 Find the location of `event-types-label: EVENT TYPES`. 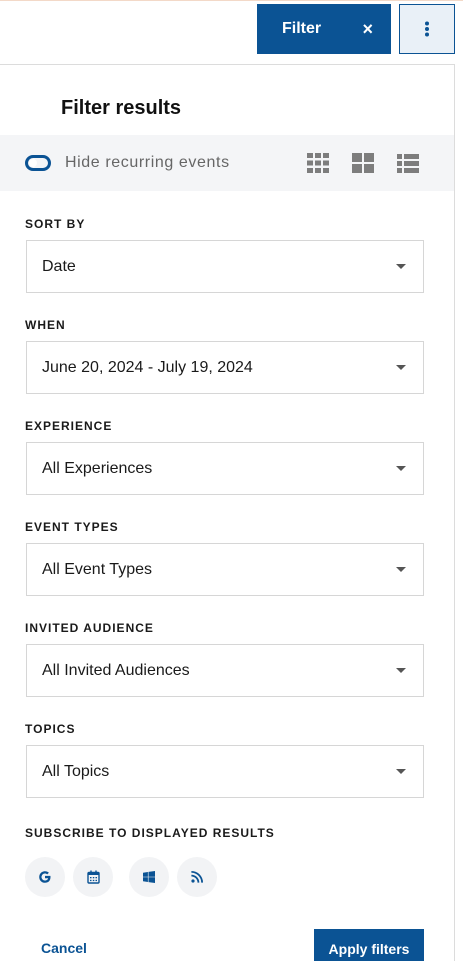

event-types-label: EVENT TYPES is located at coordinates (72, 527).